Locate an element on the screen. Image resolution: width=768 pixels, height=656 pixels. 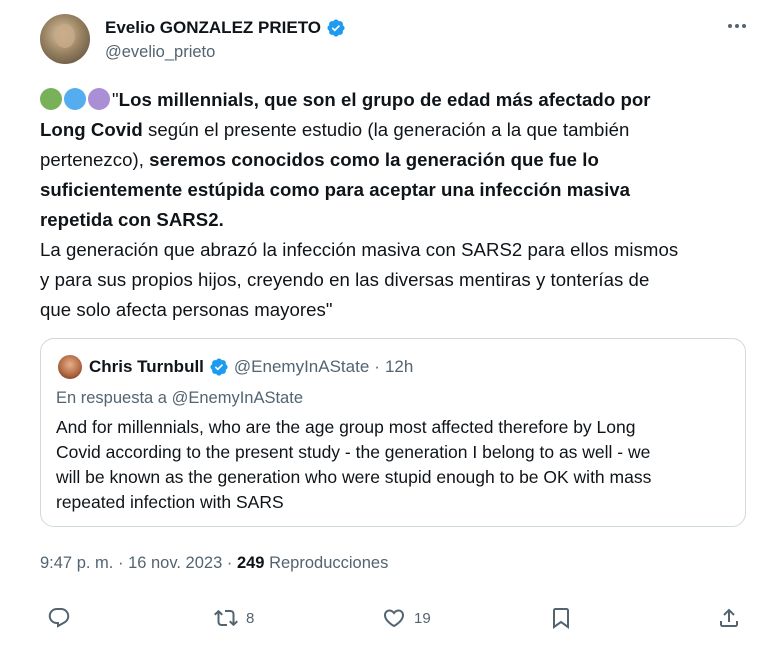
heart-icon is located at coordinates (394, 618).